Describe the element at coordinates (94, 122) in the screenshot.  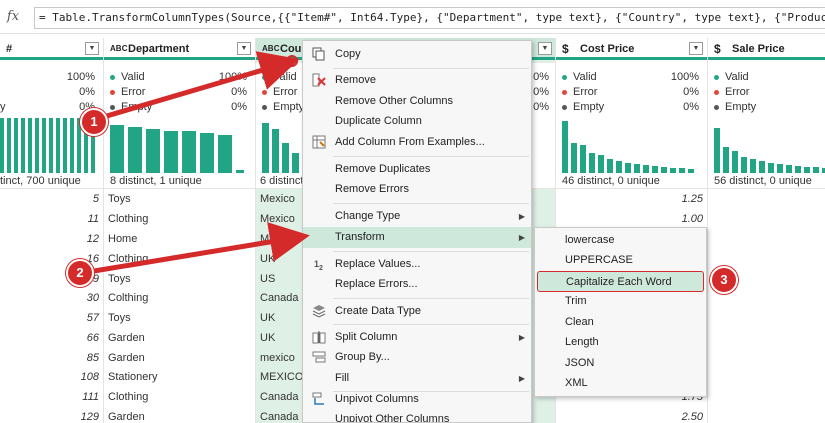
I see `callout-badge-1: 1` at that location.